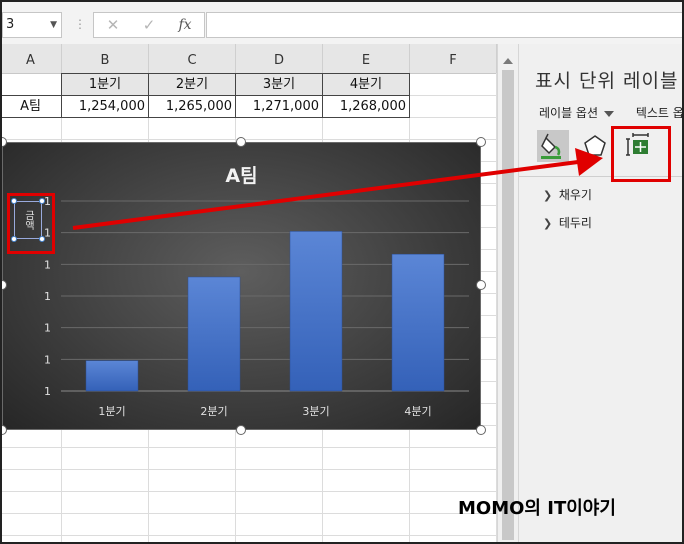 The width and height of the screenshot is (684, 544). I want to click on pane-tabs: 레이블 옵션 텍스트 옵션, so click(611, 112).